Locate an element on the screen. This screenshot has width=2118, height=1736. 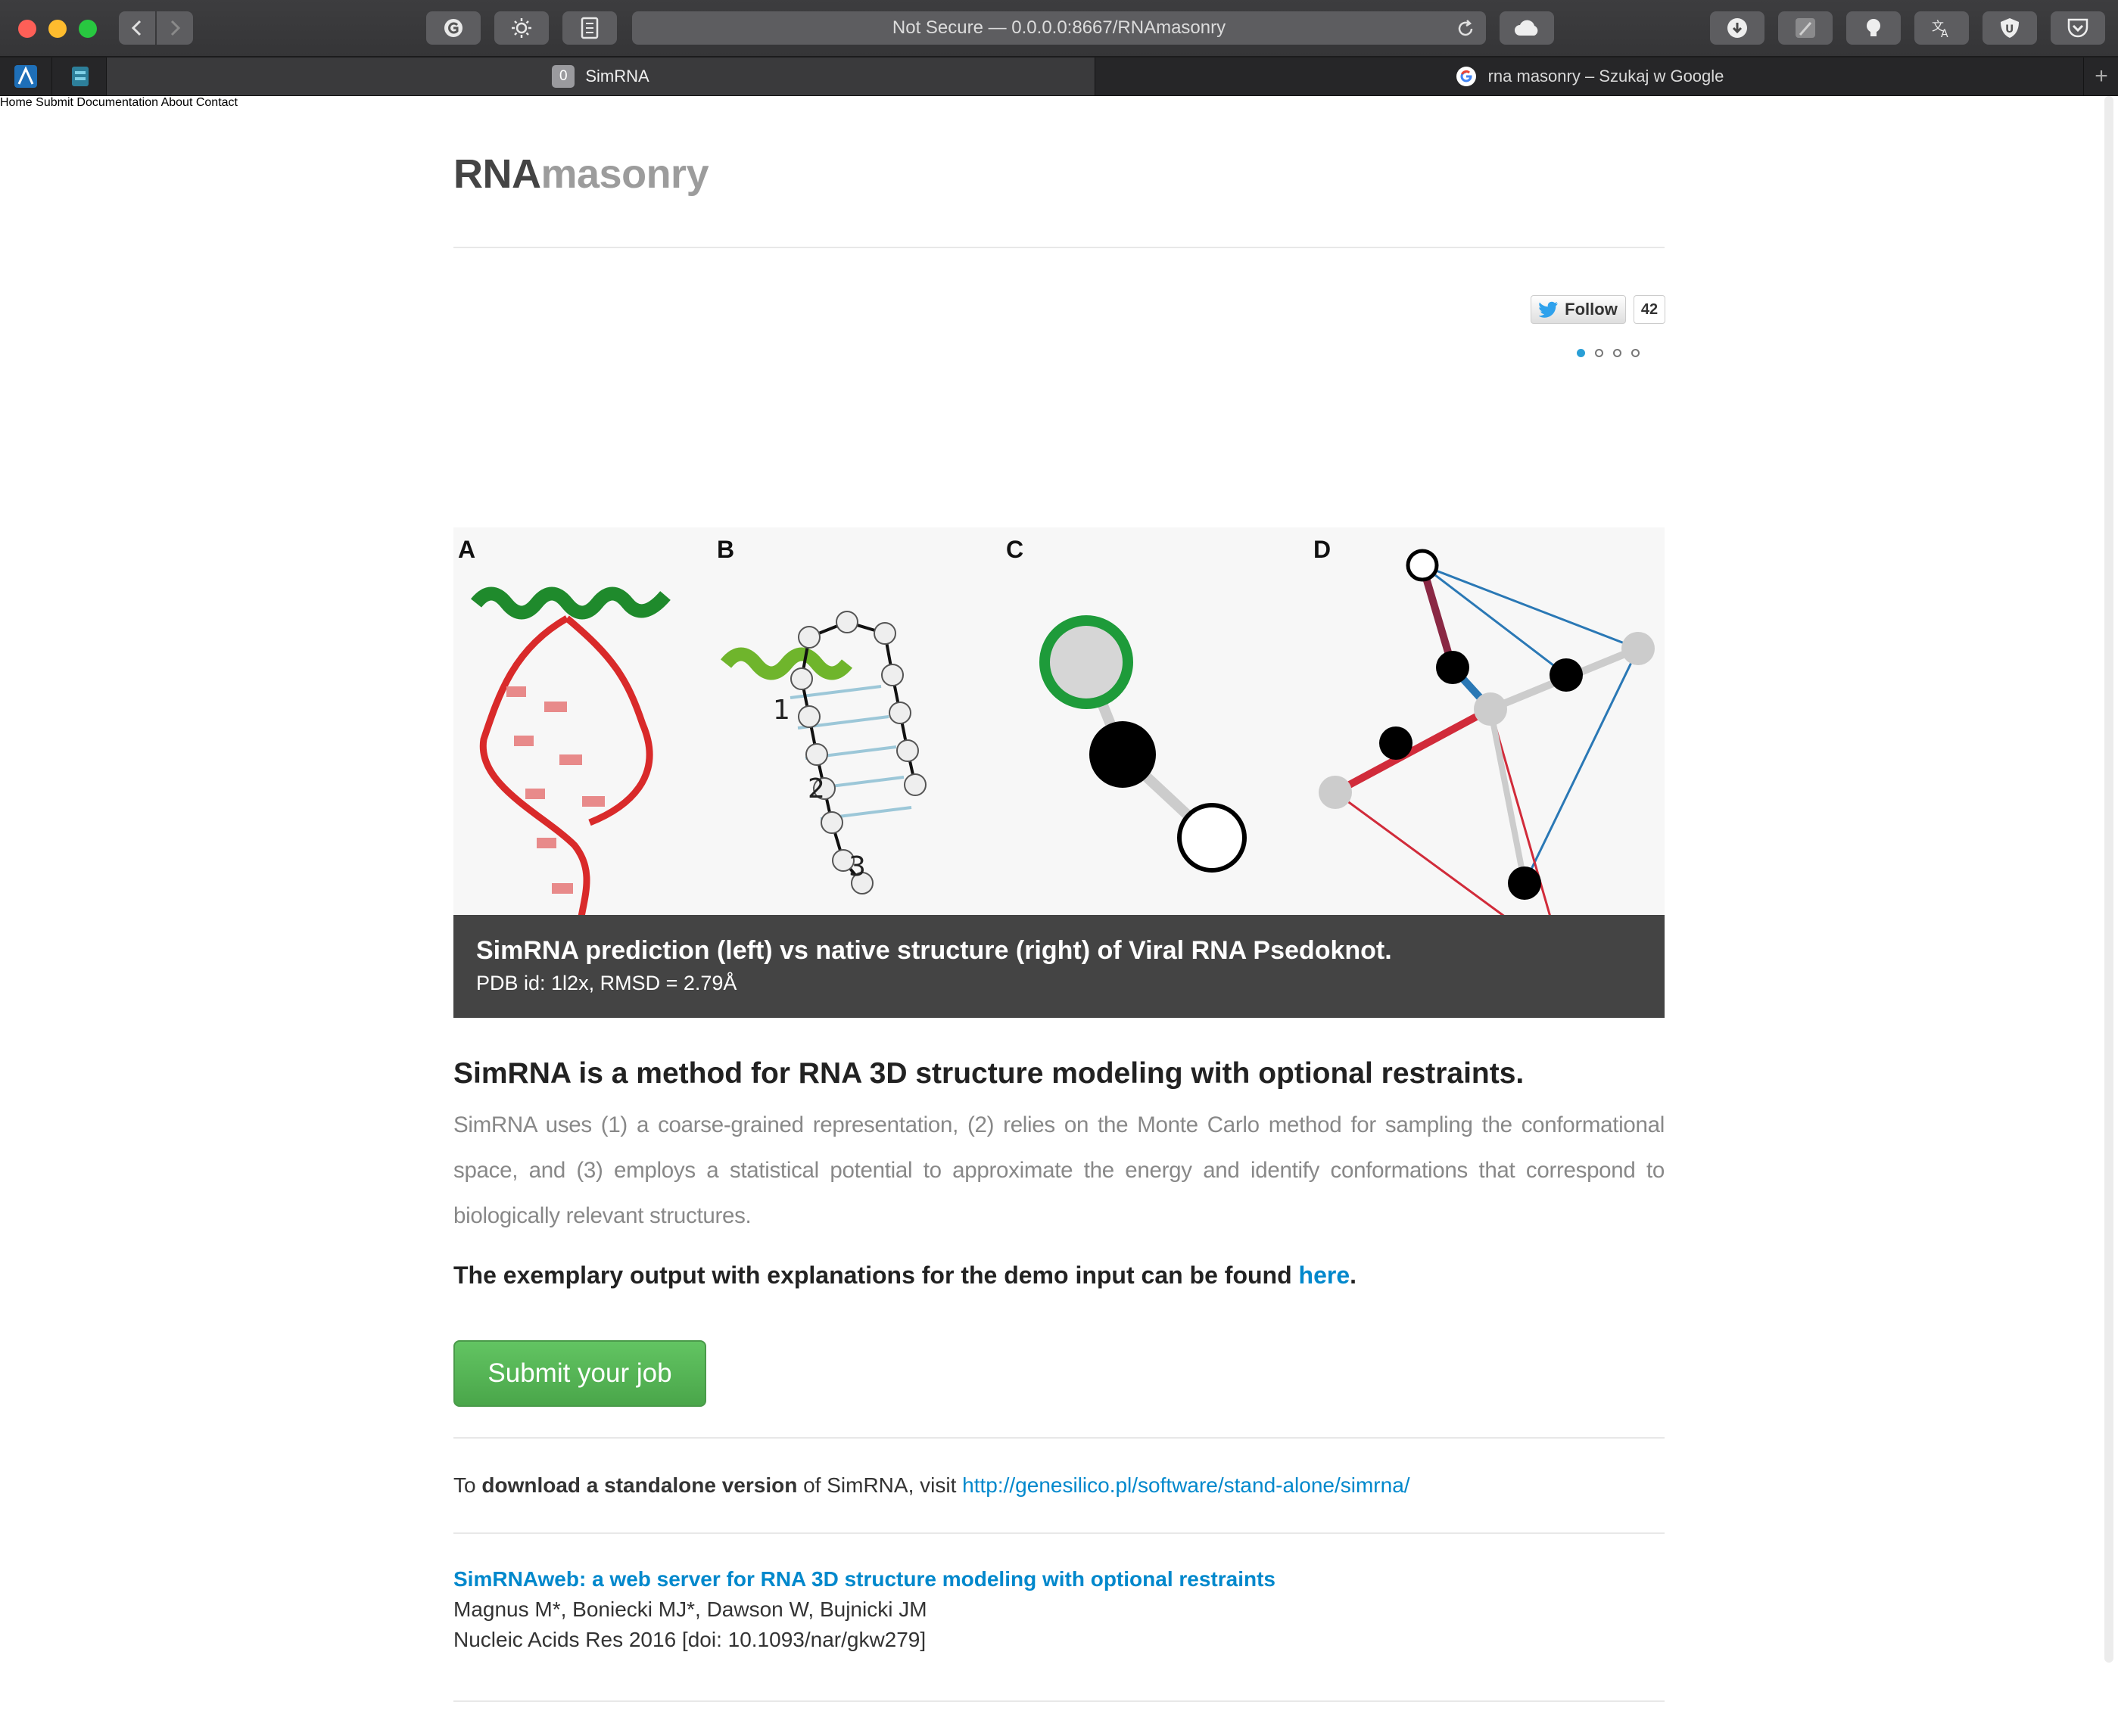
brand-light: masonry is located at coordinates (624, 174).